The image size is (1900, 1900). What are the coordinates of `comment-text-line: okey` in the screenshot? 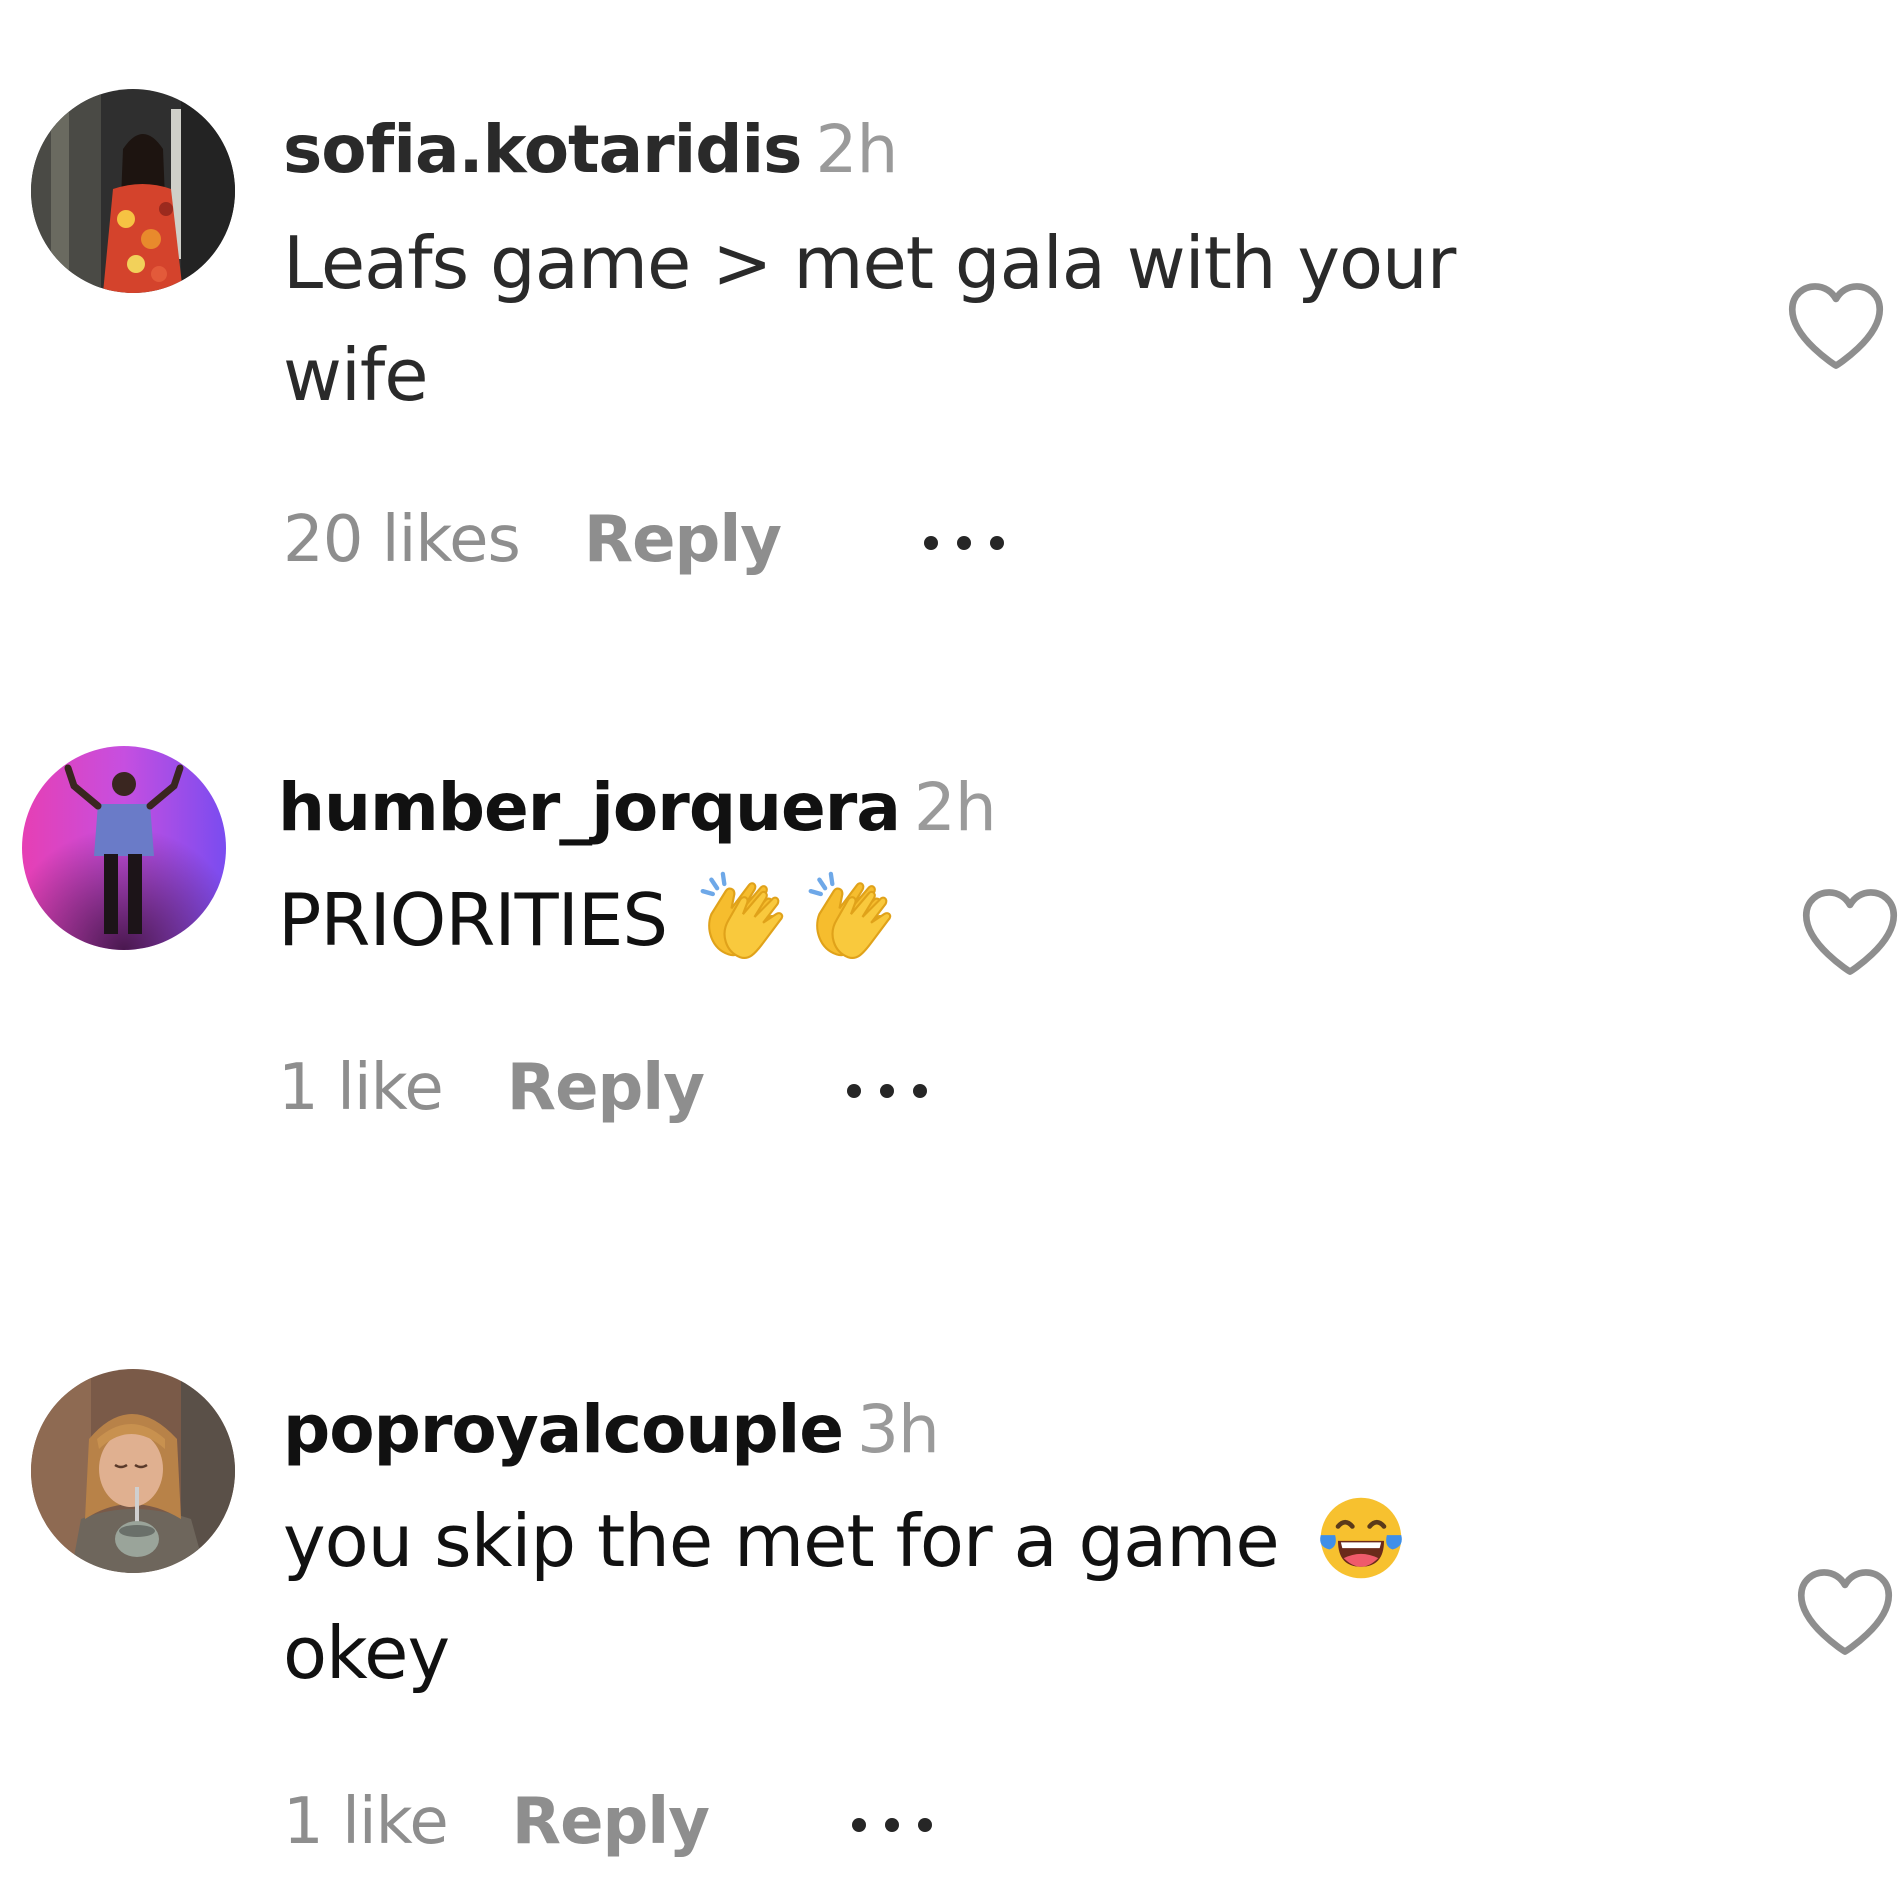 It's located at (366, 1653).